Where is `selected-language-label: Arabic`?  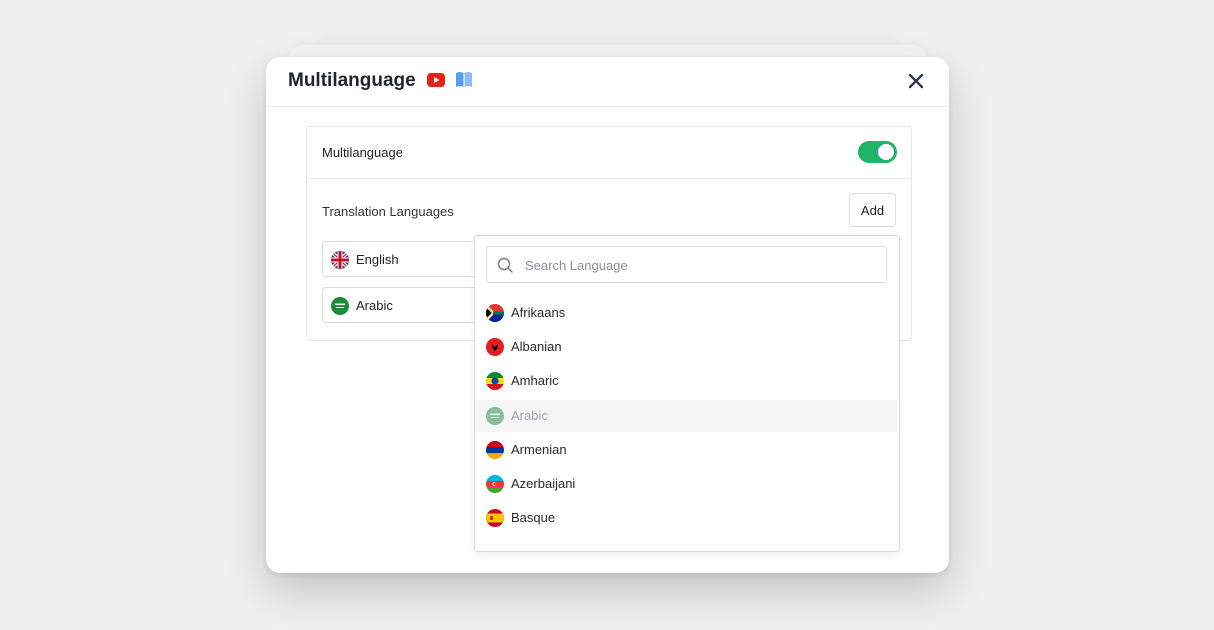
selected-language-label: Arabic is located at coordinates (374, 305).